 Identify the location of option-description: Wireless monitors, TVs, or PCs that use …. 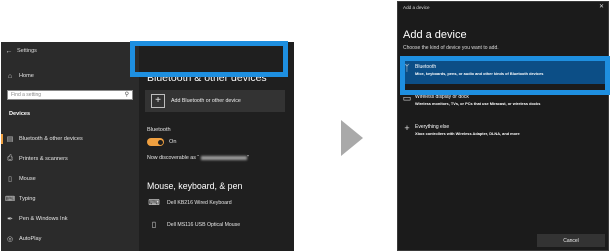
(478, 103).